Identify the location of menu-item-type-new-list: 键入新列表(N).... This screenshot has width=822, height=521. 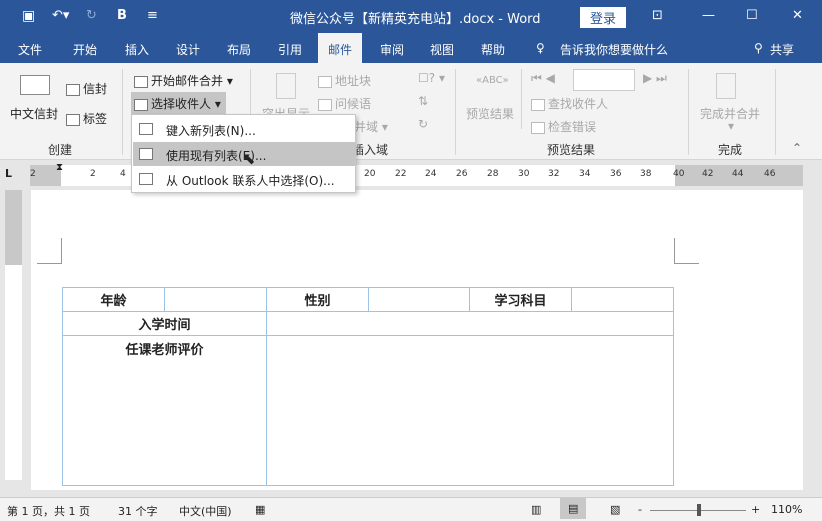
(244, 129).